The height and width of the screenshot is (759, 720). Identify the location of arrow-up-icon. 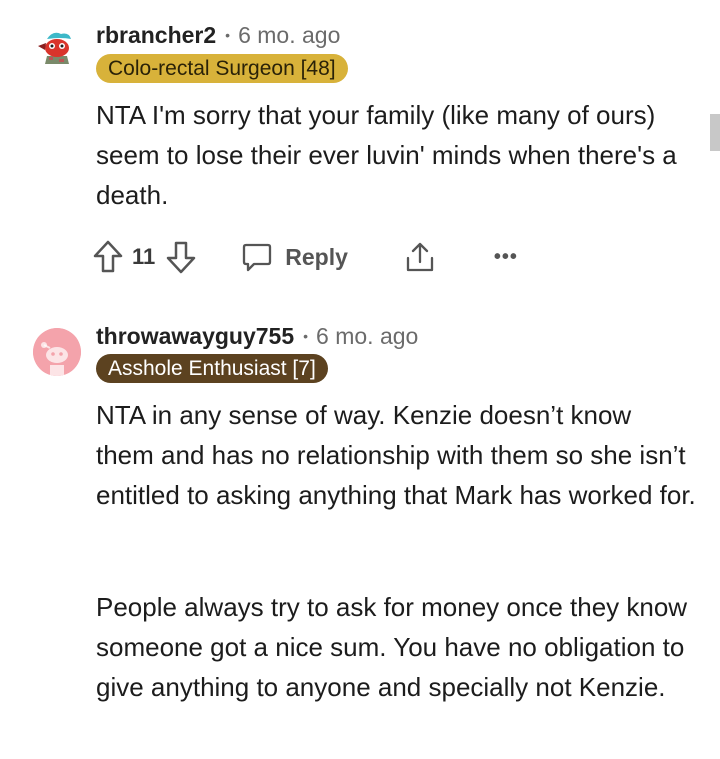
(108, 257).